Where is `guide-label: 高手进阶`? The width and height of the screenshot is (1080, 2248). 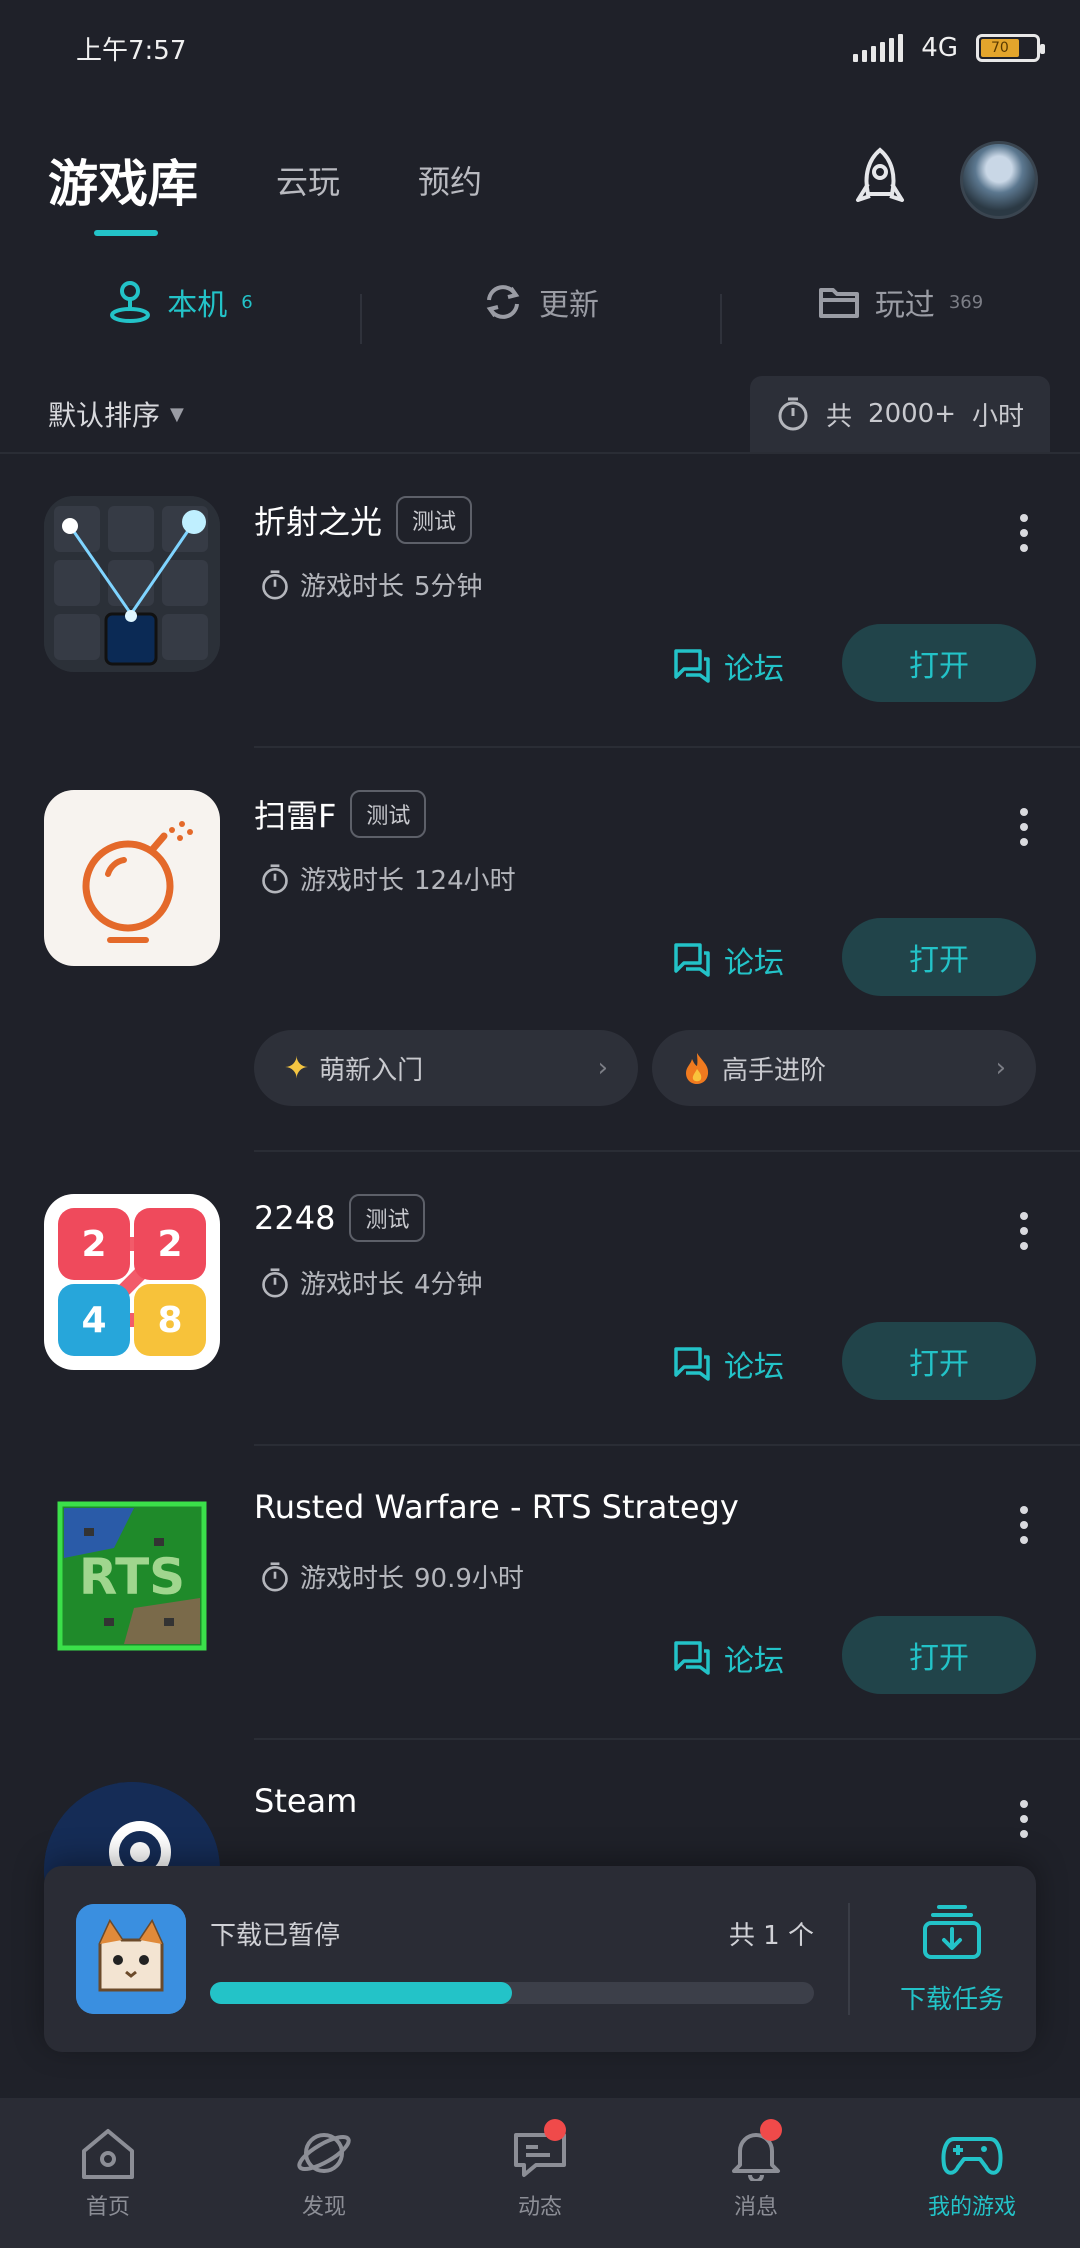
guide-label: 高手进阶 is located at coordinates (774, 1070).